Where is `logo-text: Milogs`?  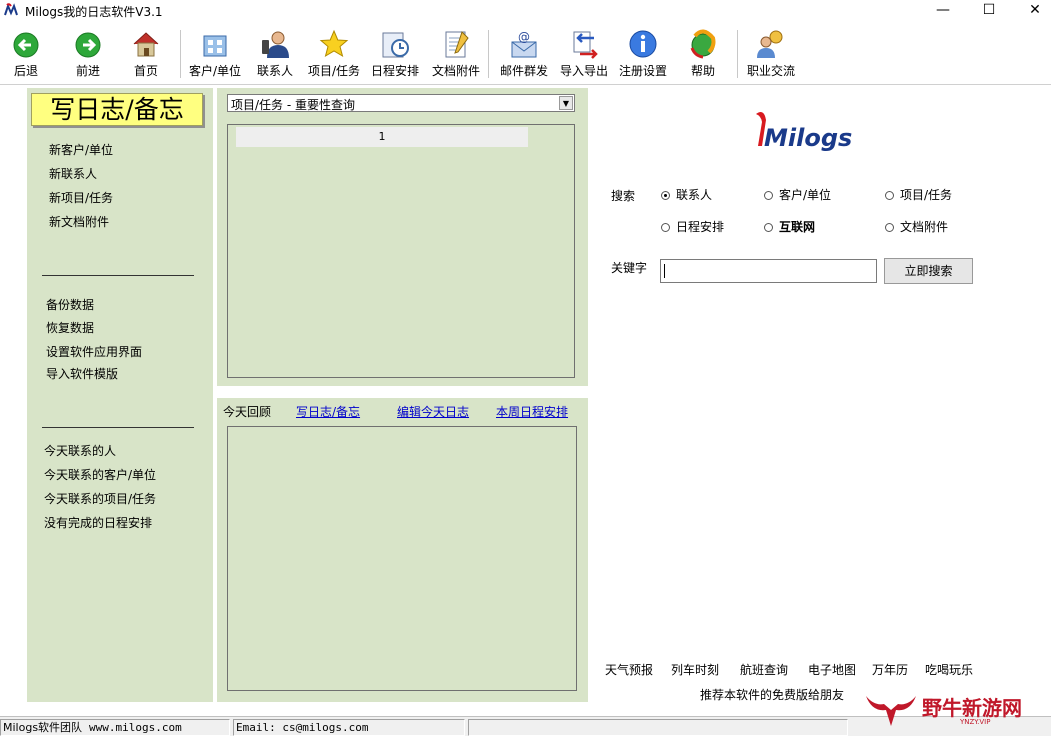
logo-text: Milogs is located at coordinates (808, 138).